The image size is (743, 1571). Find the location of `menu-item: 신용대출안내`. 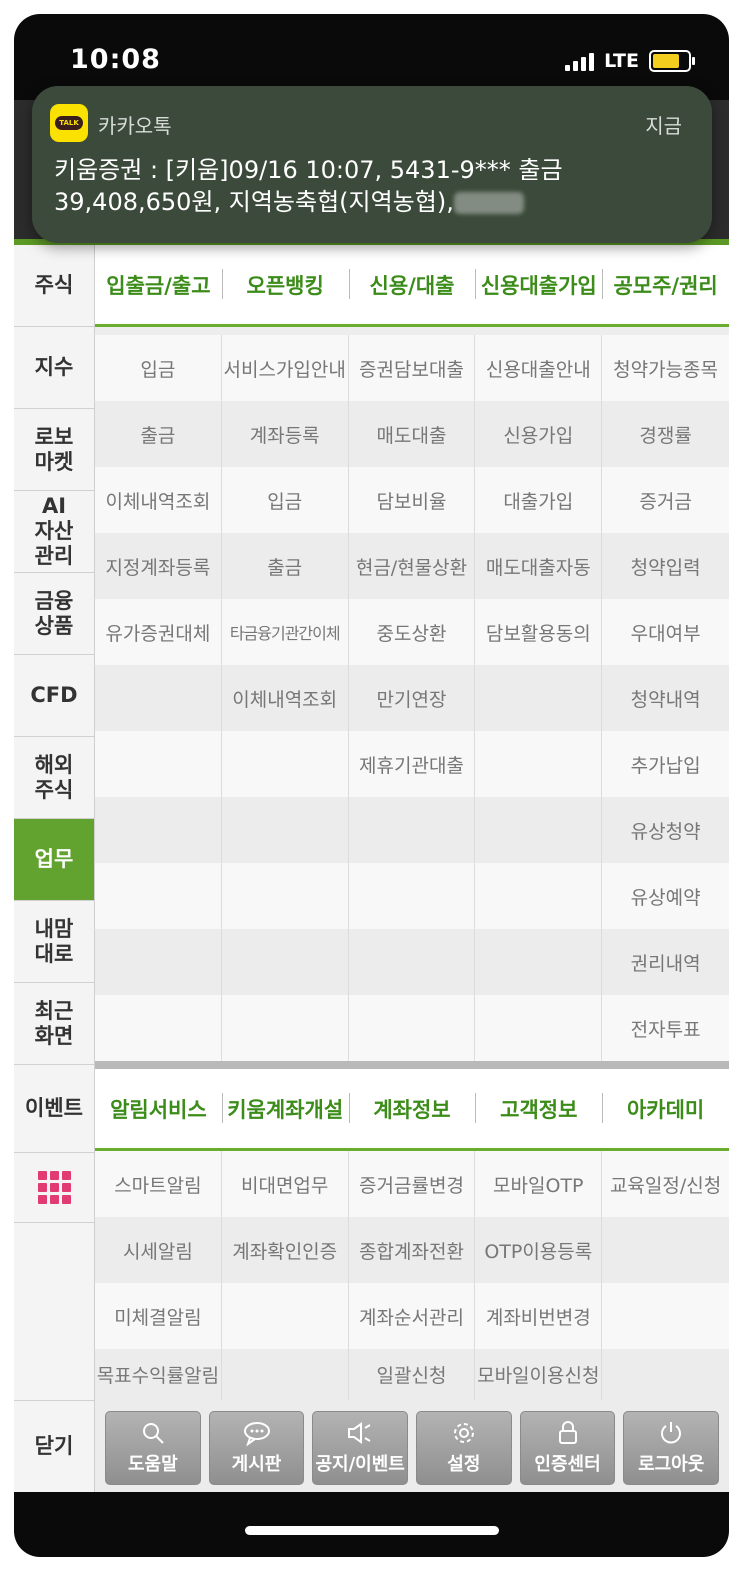

menu-item: 신용대출안내 is located at coordinates (539, 368).